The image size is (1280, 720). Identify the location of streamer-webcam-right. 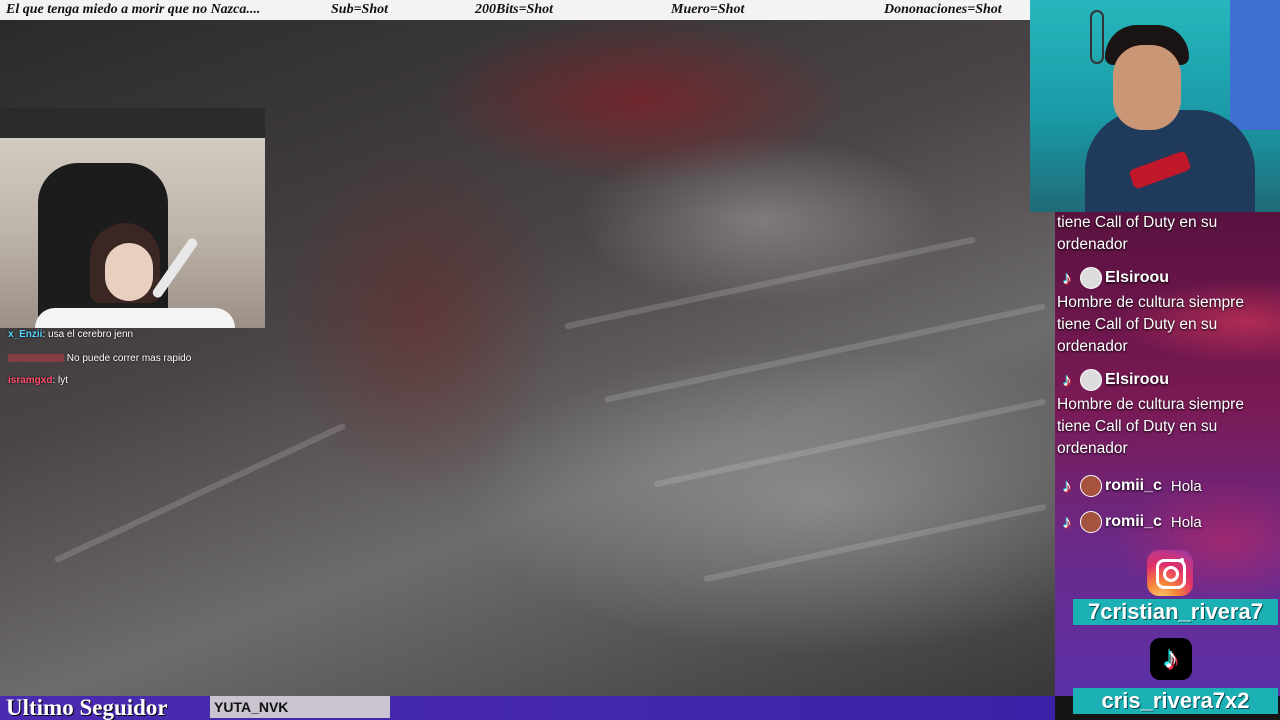
(1155, 106).